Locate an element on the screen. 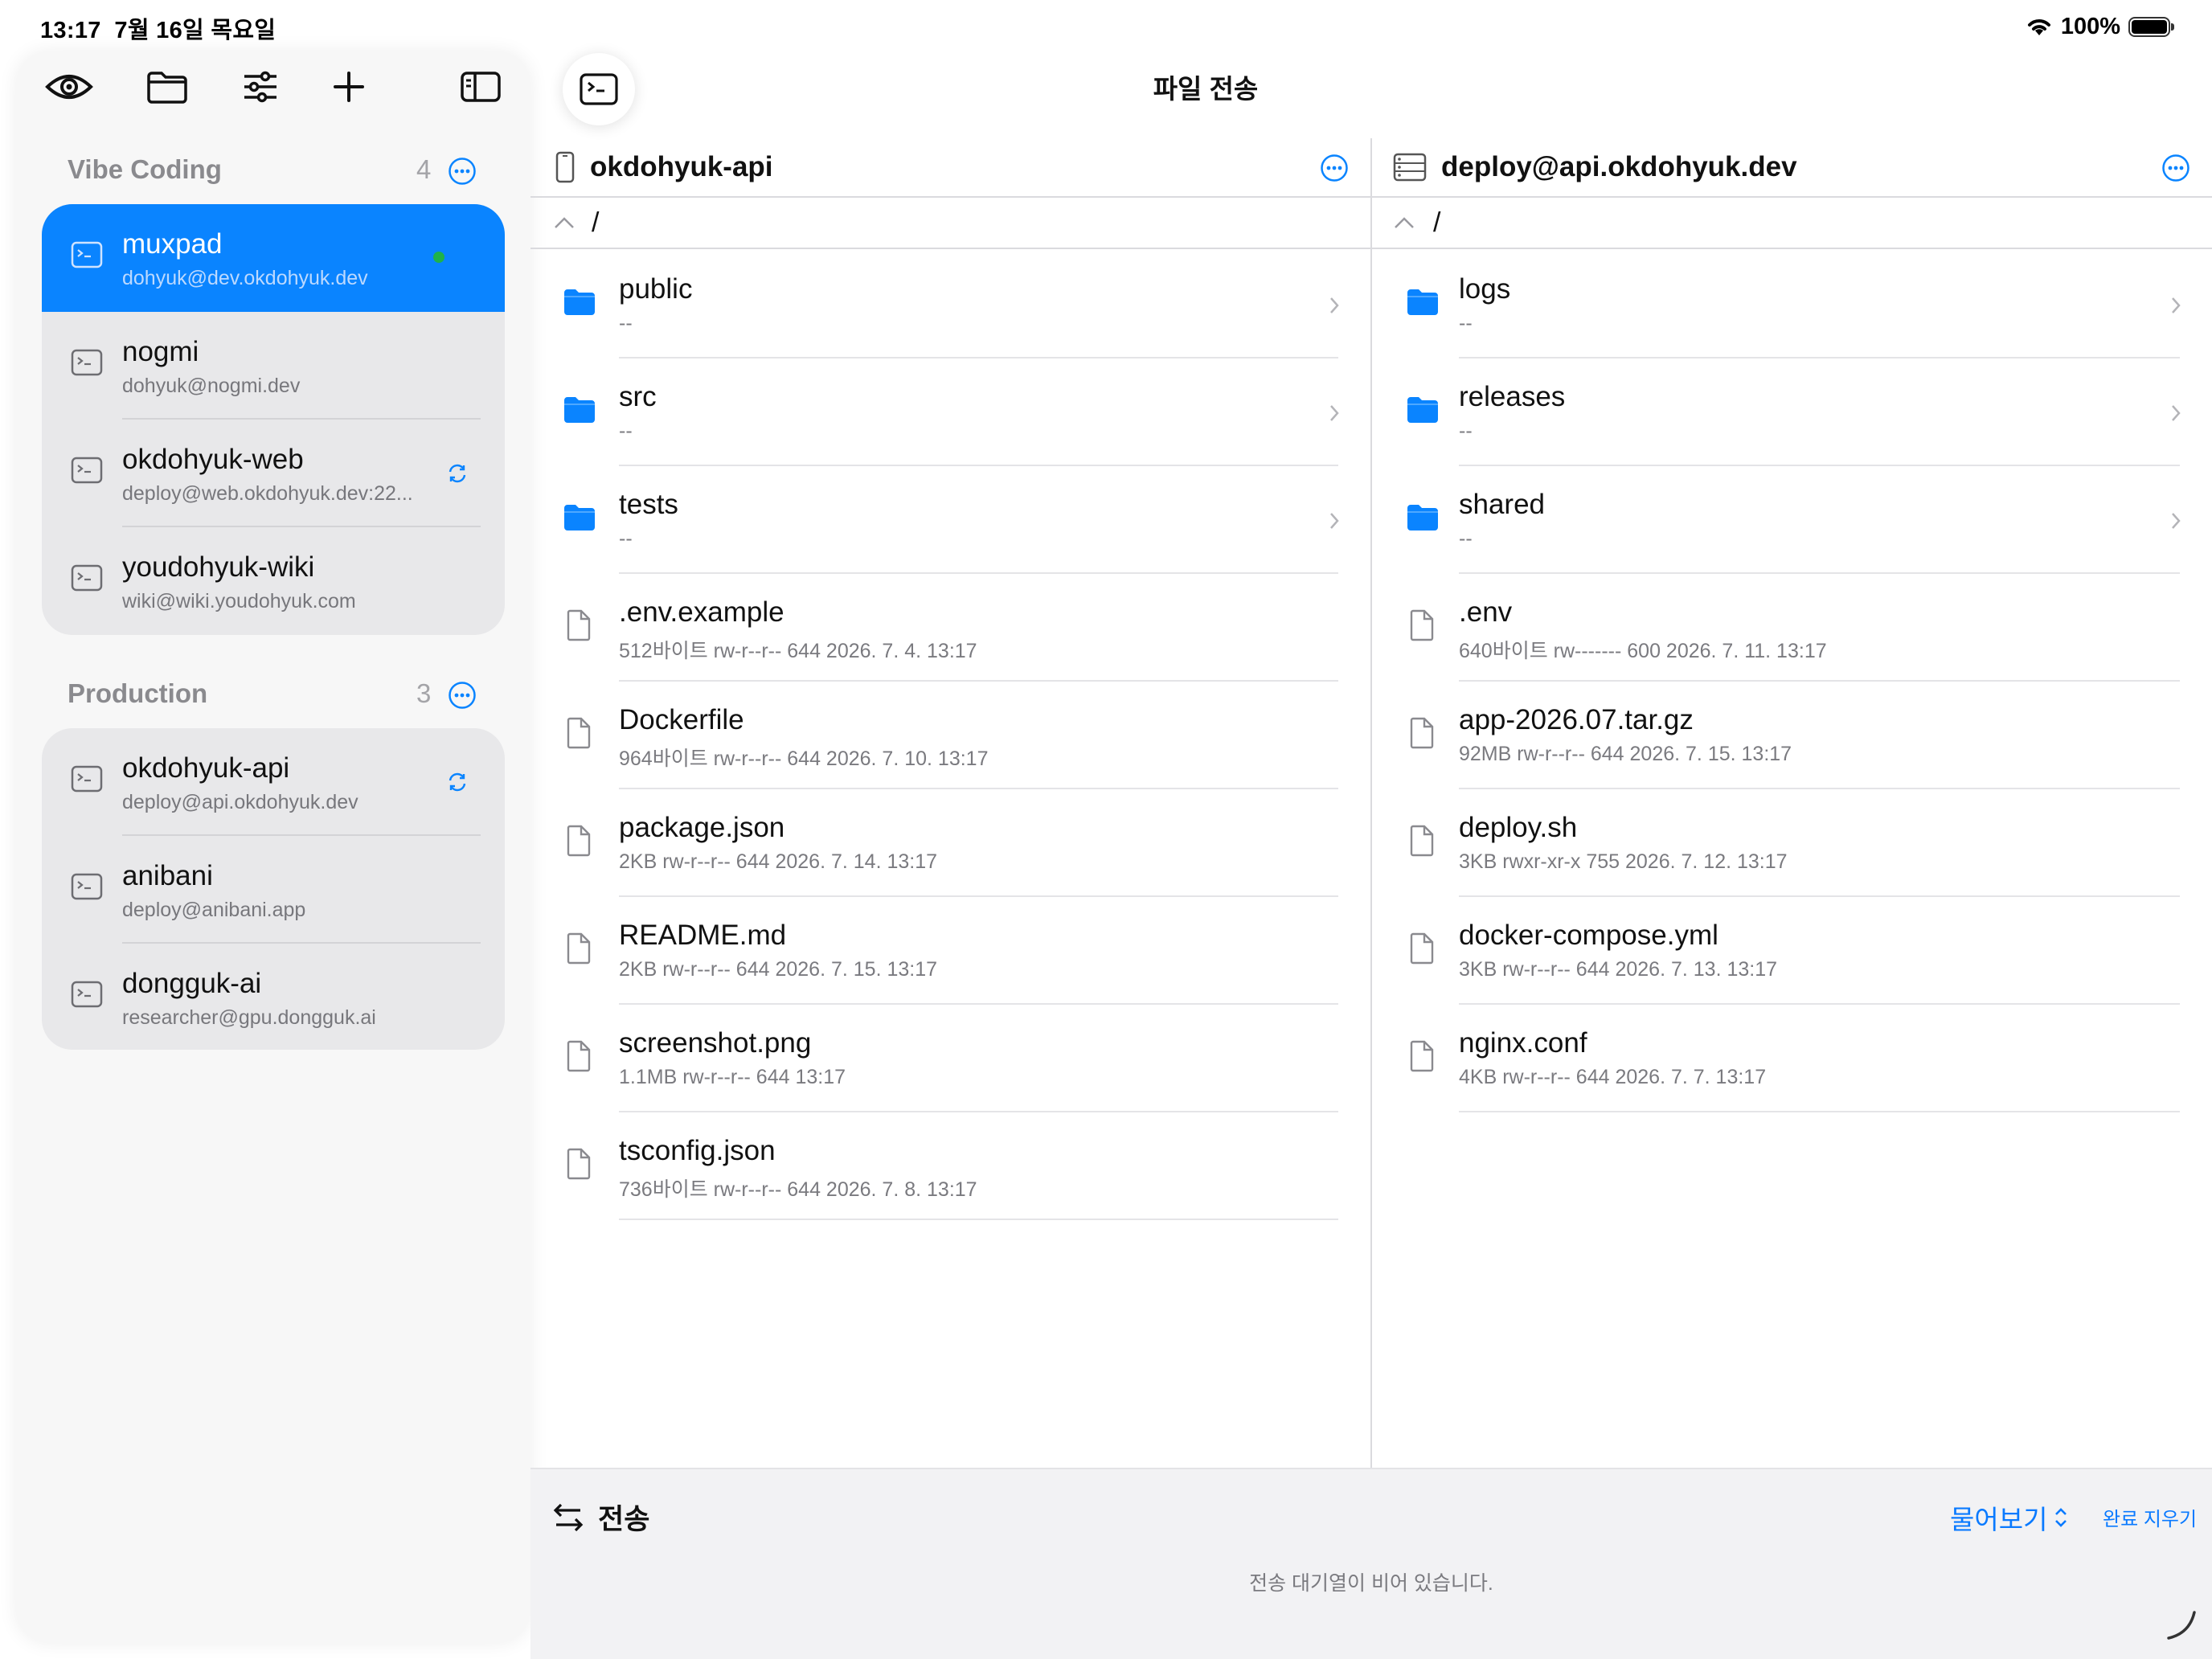 Image resolution: width=2212 pixels, height=1659 pixels. session-host: deploy@anibani.app is located at coordinates (214, 910).